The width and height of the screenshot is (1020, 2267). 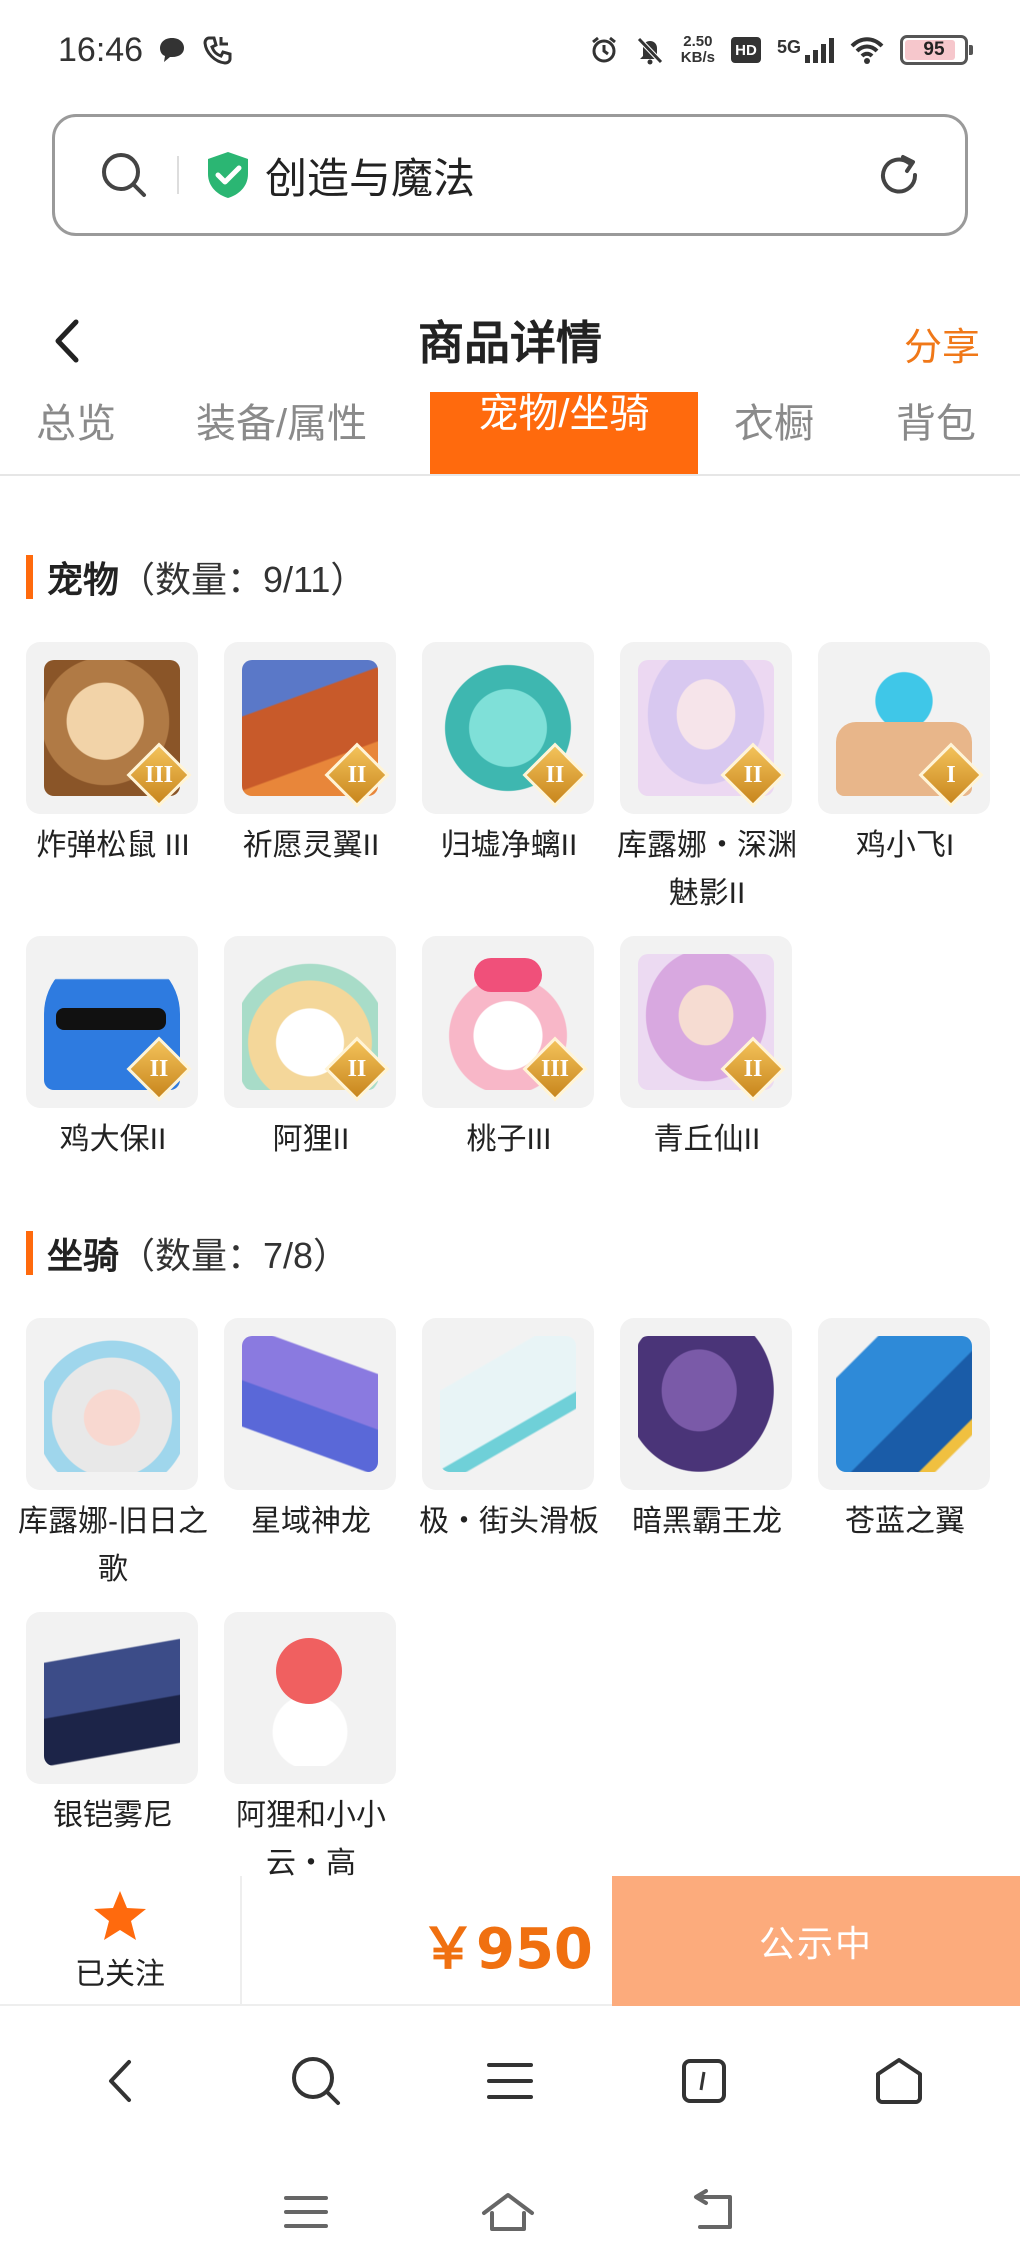 I want to click on search-icon, so click(x=124, y=175).